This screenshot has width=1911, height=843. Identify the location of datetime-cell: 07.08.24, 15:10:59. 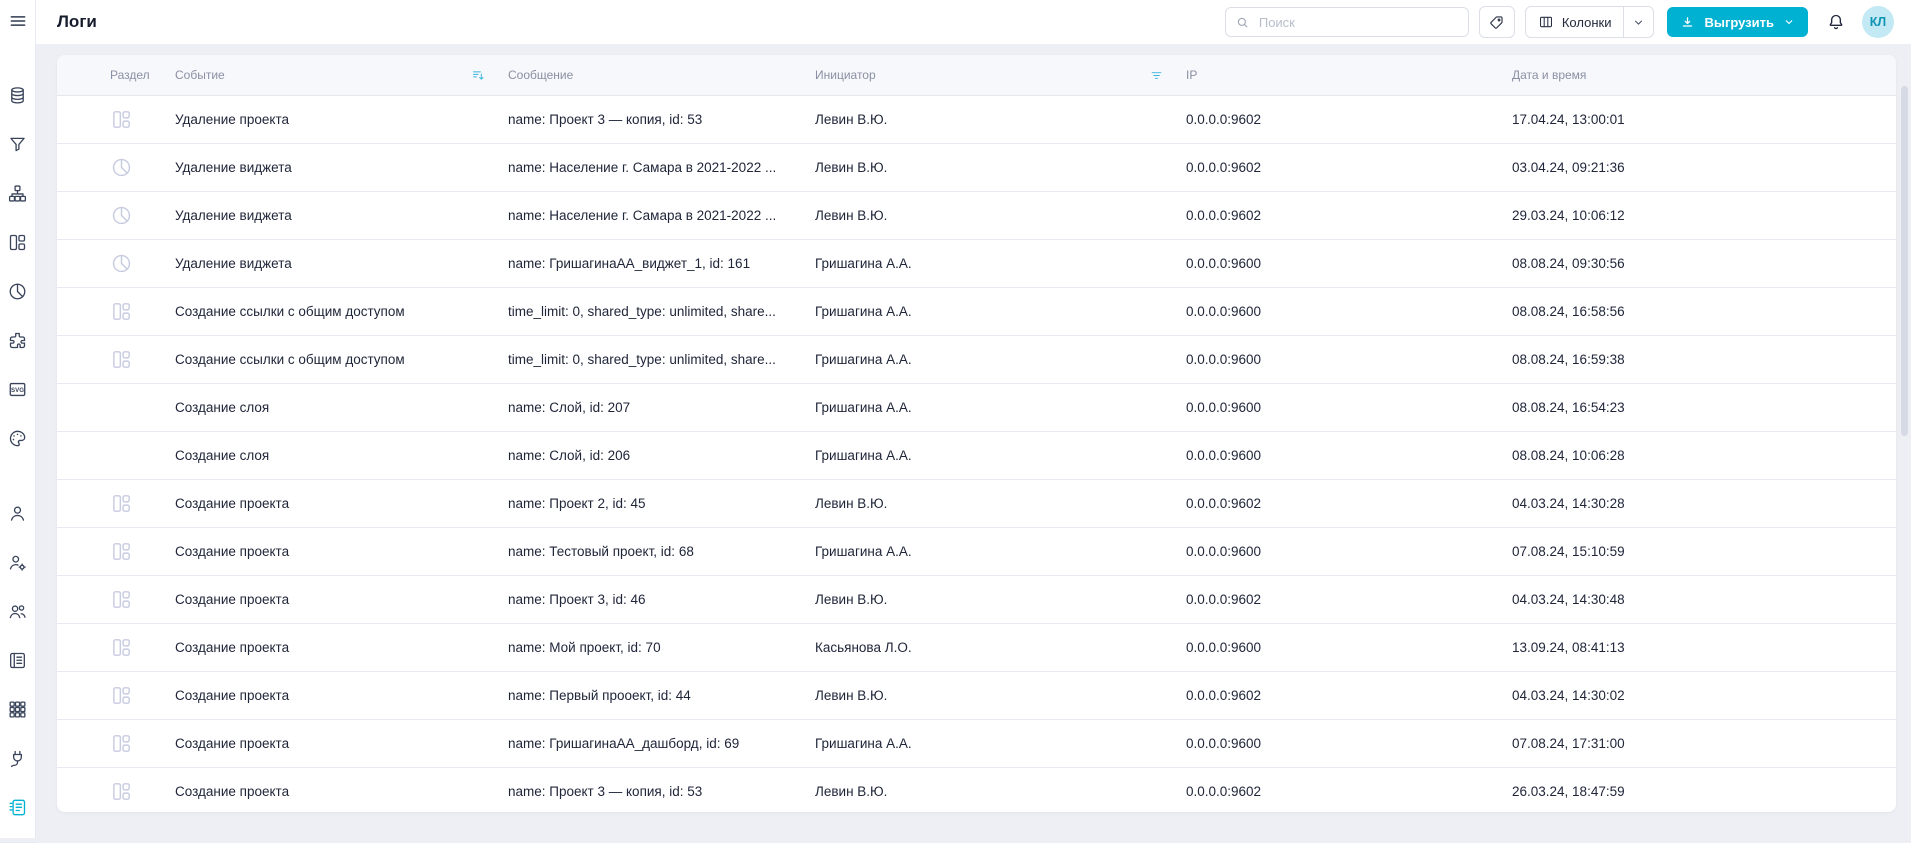
(1568, 551).